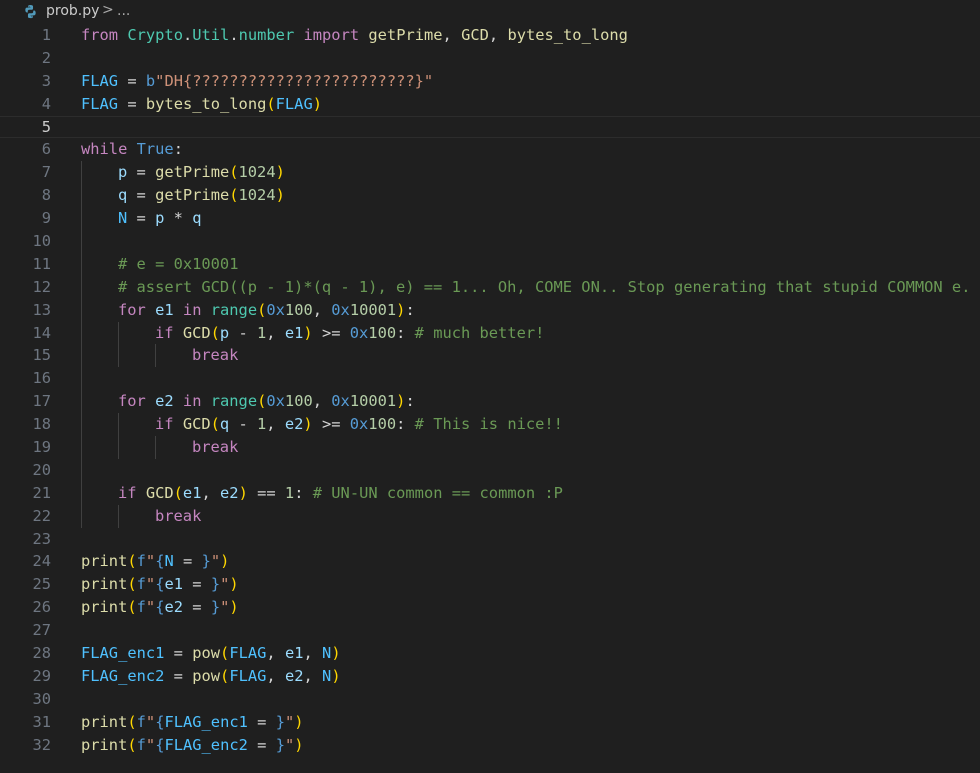  I want to click on code-line: 17 for e2 in range(0x100, 0x10001):, so click(490, 402).